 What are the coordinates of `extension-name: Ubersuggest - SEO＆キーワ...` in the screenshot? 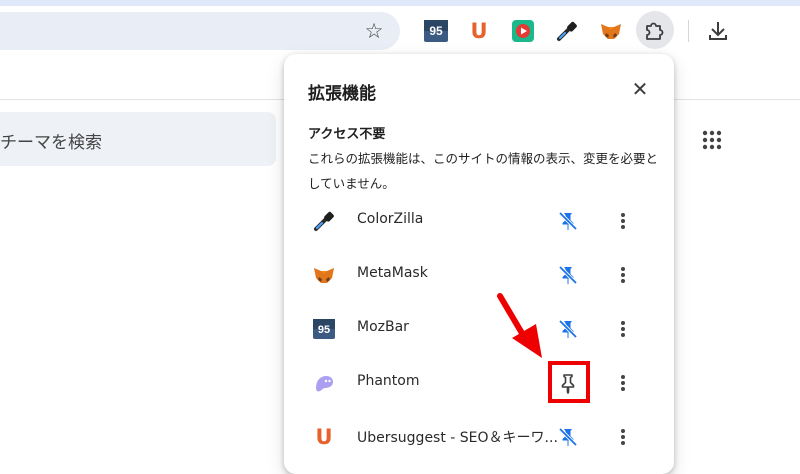 It's located at (457, 438).